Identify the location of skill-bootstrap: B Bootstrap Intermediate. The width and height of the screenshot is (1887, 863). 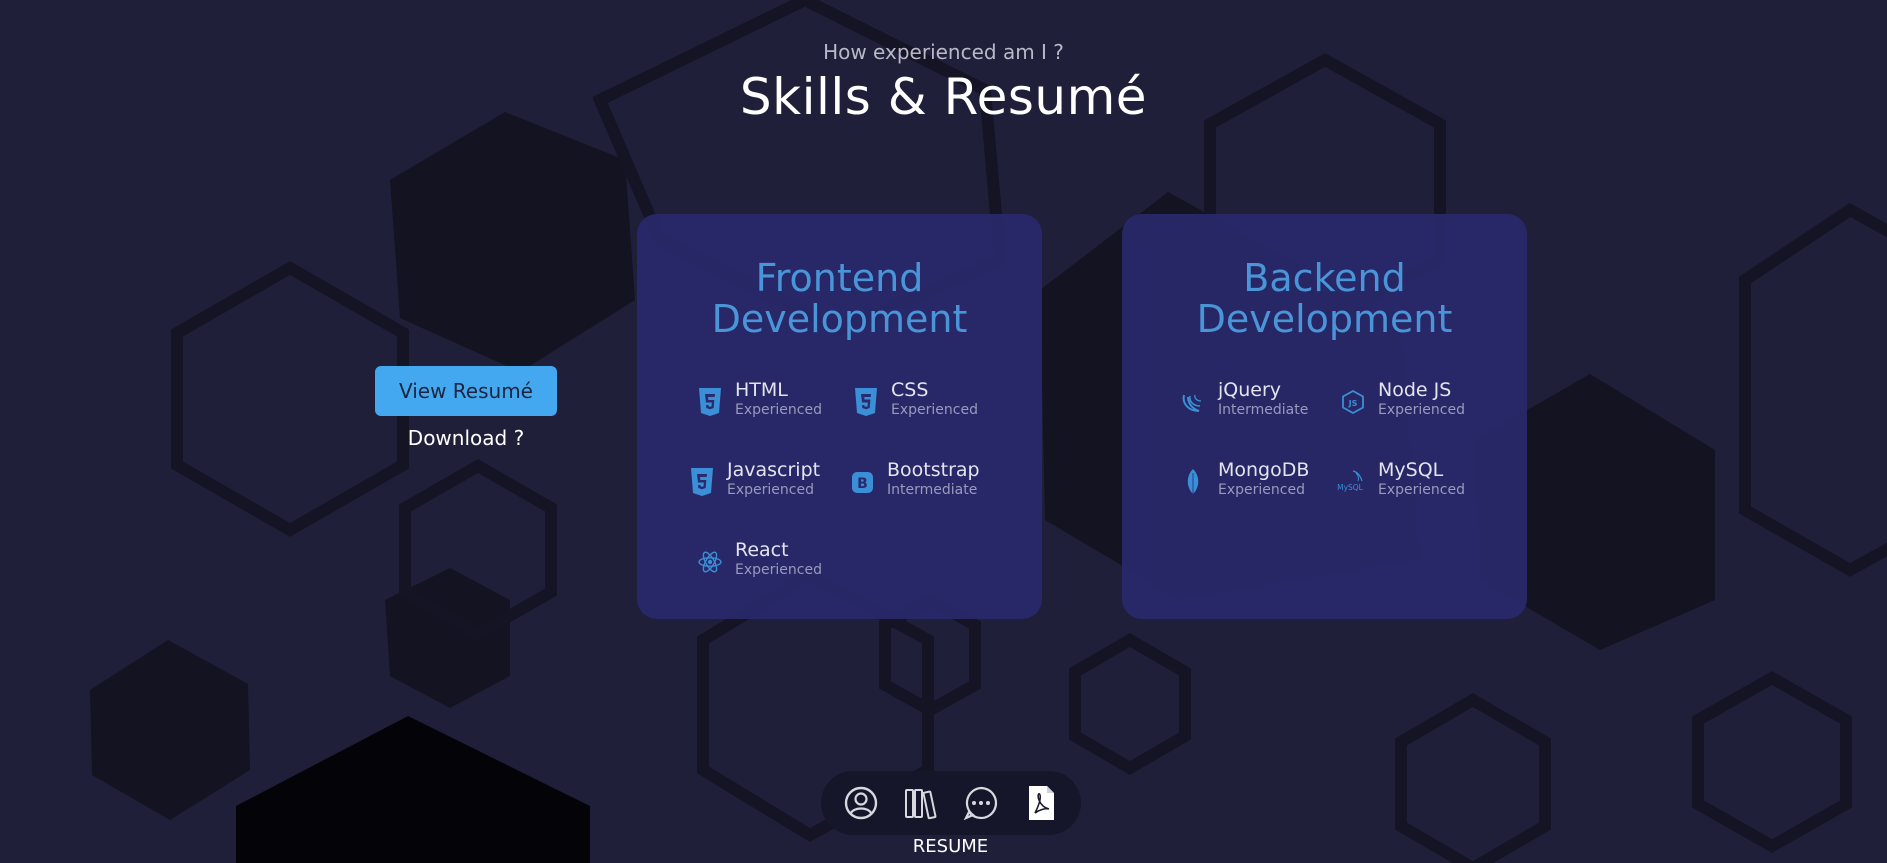
(914, 479).